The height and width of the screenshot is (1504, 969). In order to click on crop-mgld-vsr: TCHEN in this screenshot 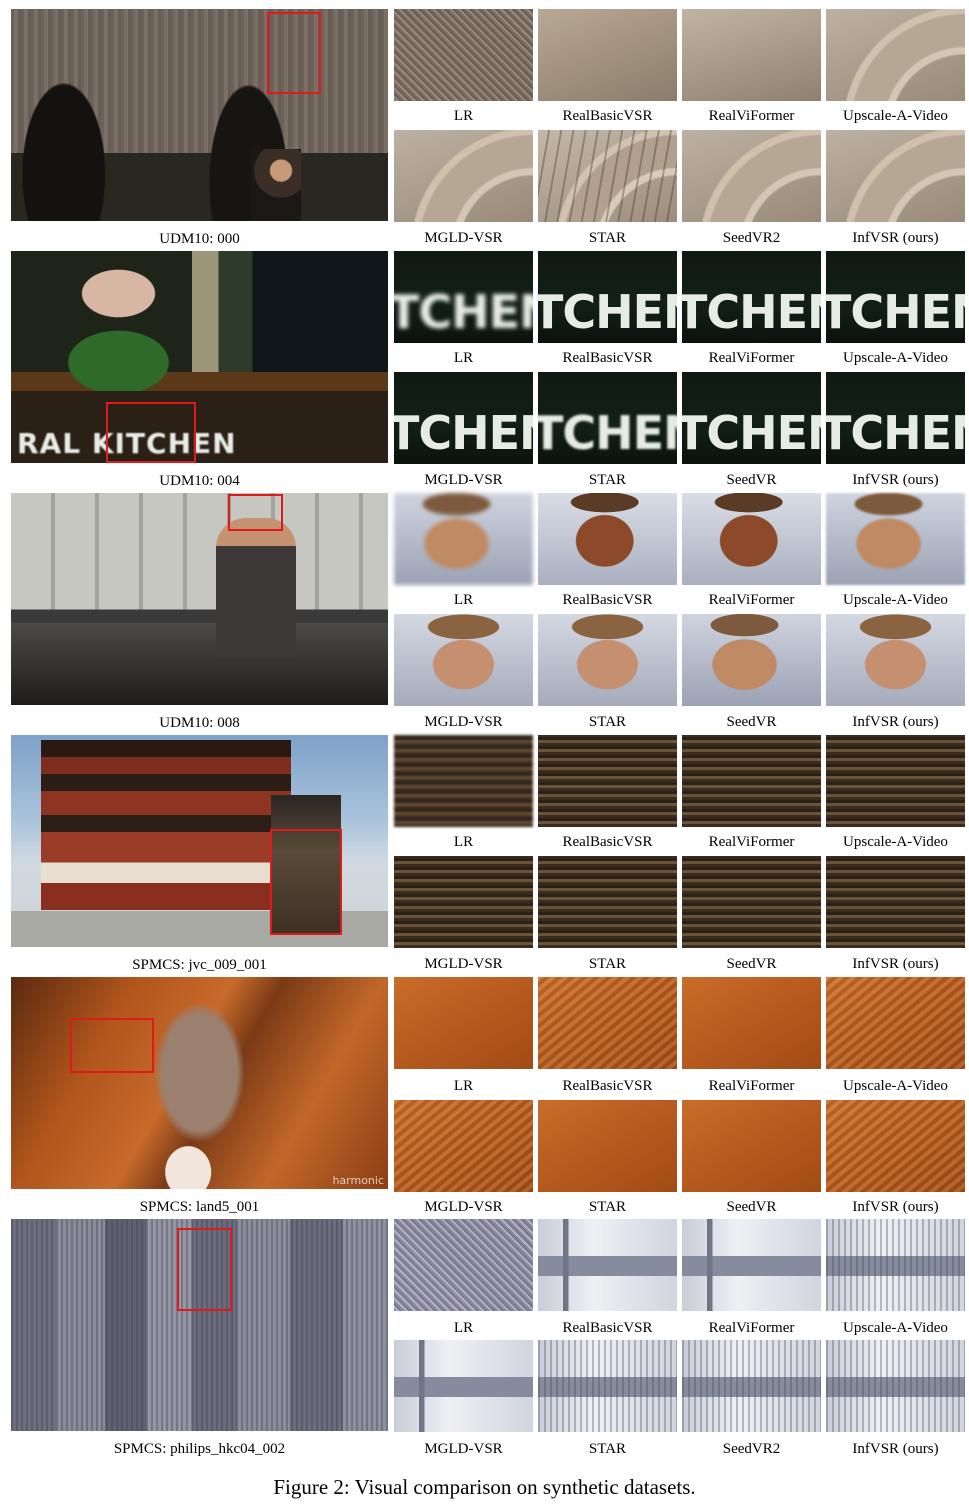, I will do `click(463, 418)`.